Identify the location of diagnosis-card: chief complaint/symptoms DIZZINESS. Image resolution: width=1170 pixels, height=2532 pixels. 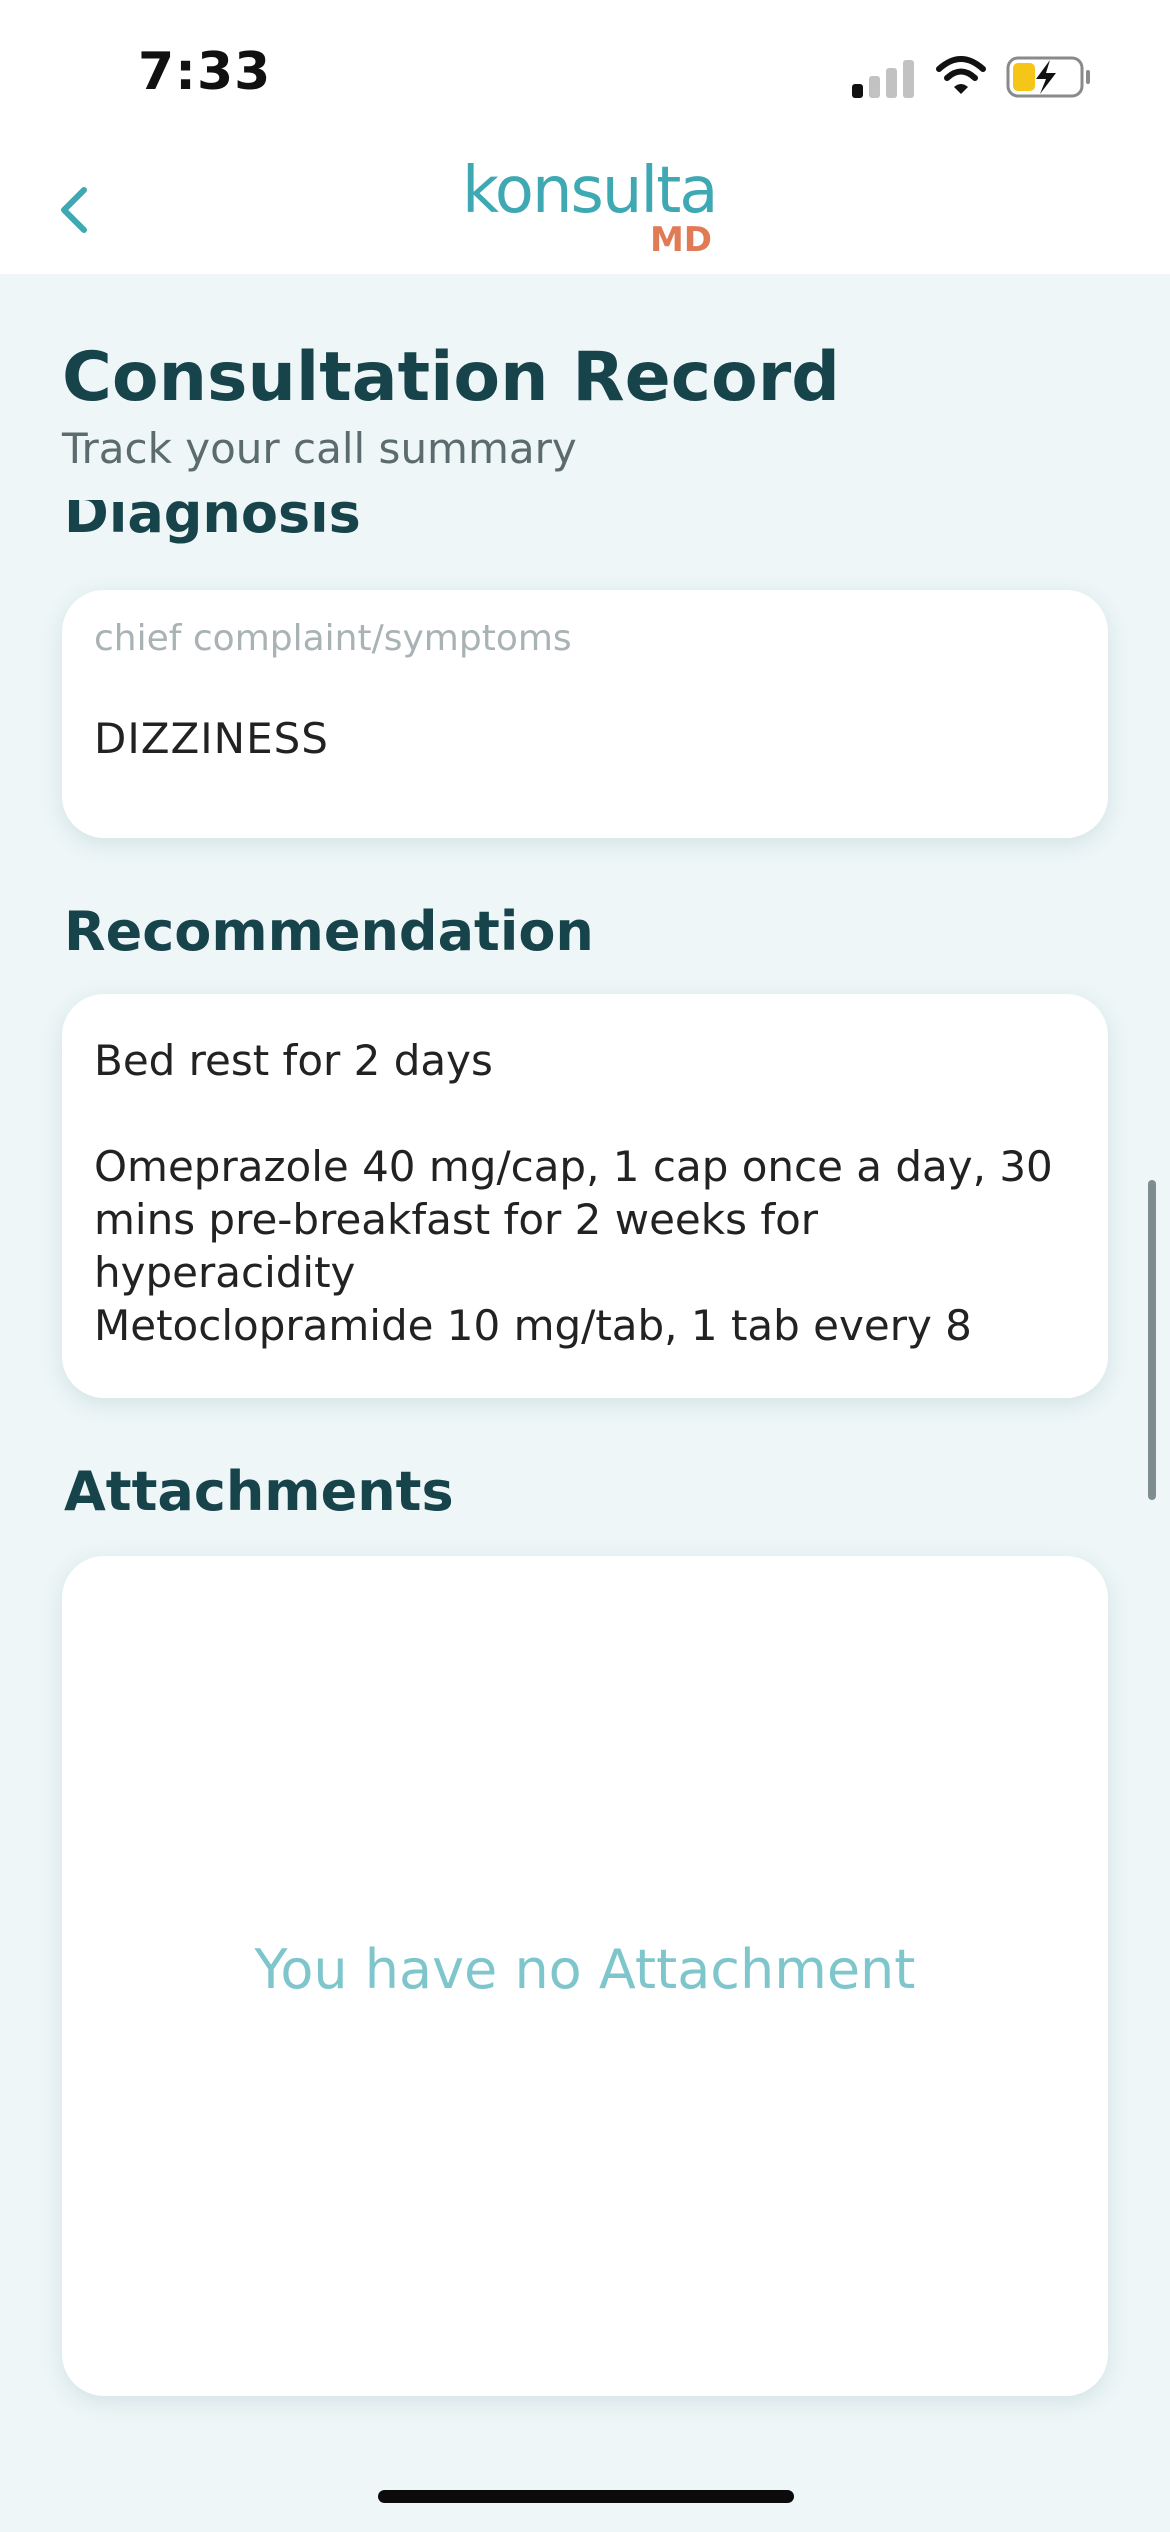
(585, 714).